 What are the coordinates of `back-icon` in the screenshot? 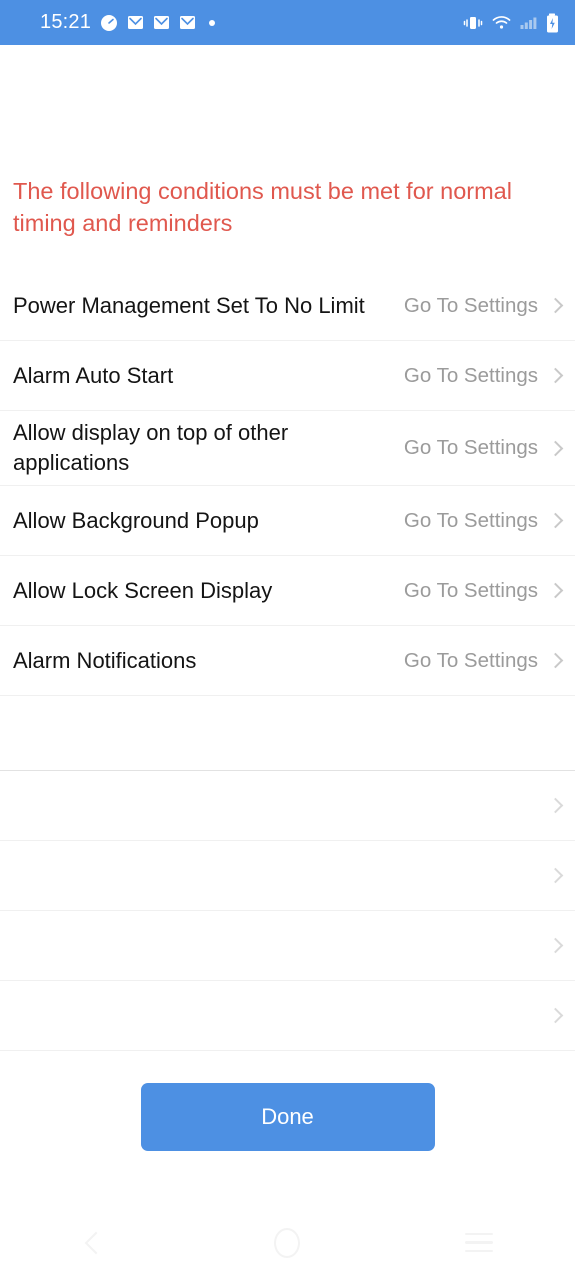 It's located at (96, 1242).